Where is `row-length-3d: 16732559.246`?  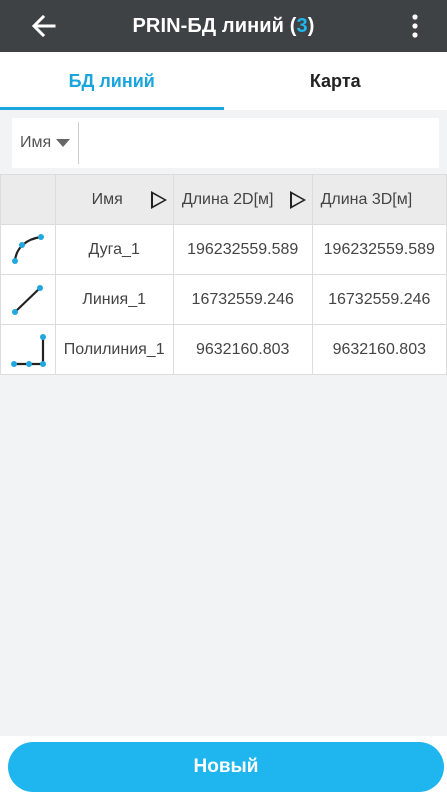 row-length-3d: 16732559.246 is located at coordinates (379, 299).